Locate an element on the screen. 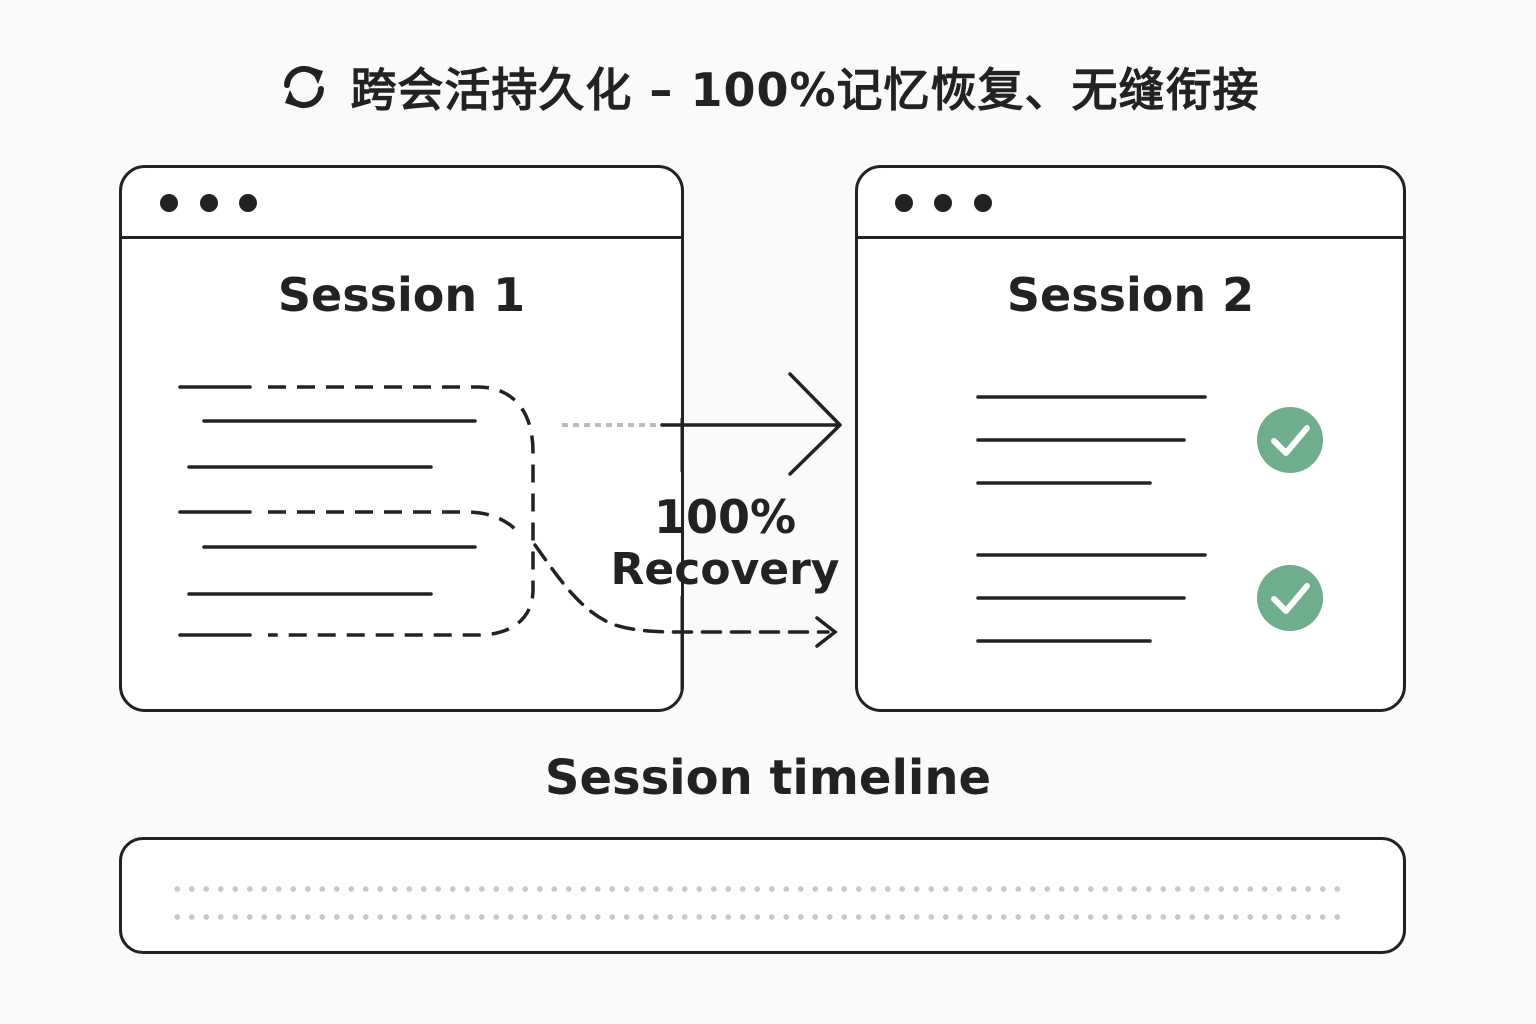 Image resolution: width=1536 pixels, height=1024 pixels. transfer-arrow is located at coordinates (751, 424).